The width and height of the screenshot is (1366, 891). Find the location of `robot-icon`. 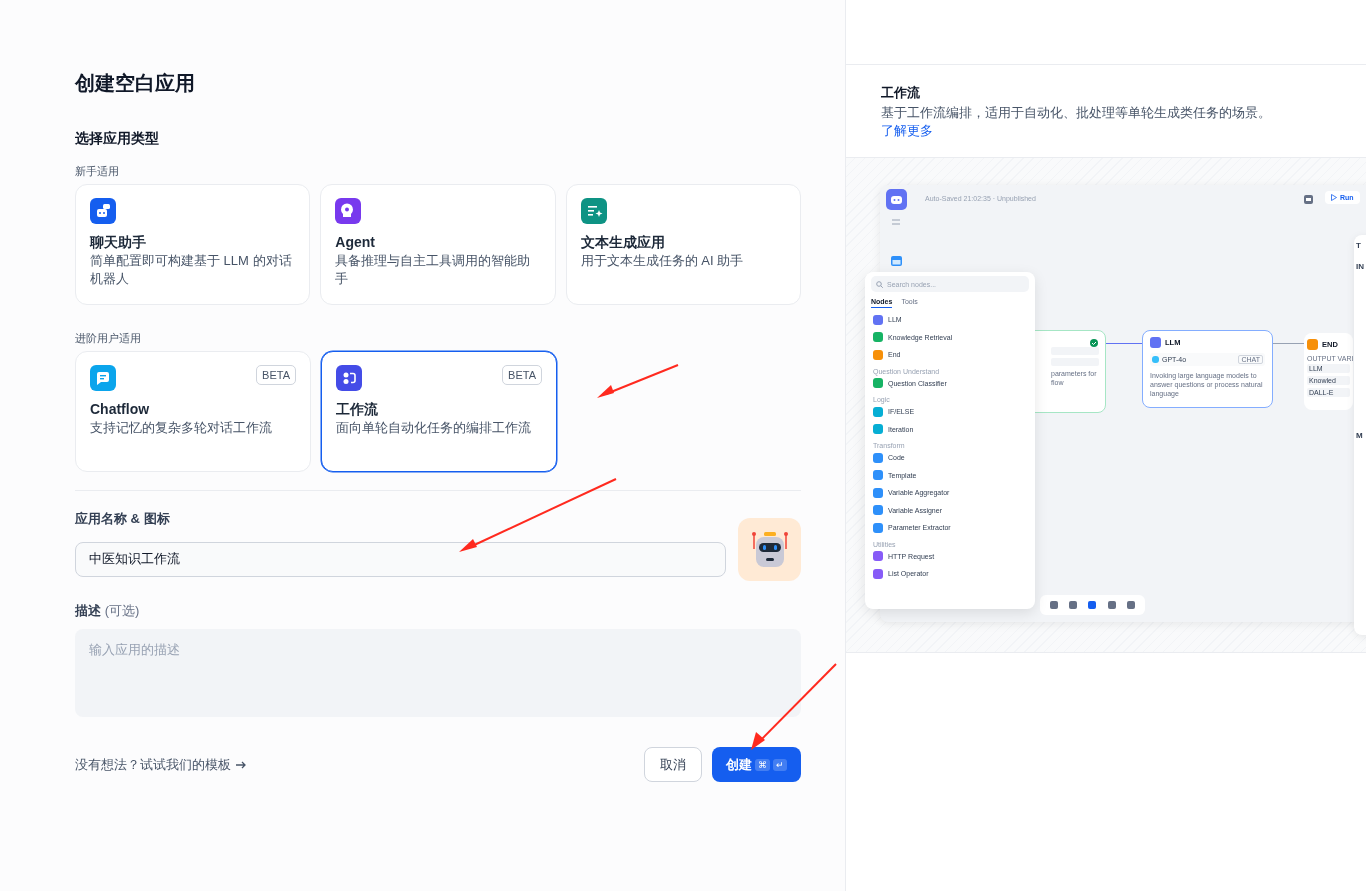

robot-icon is located at coordinates (896, 199).